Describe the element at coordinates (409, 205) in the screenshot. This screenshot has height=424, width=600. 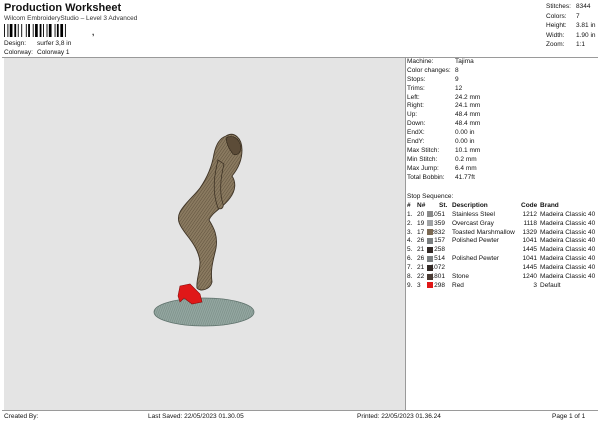
I see `col-num: #` at that location.